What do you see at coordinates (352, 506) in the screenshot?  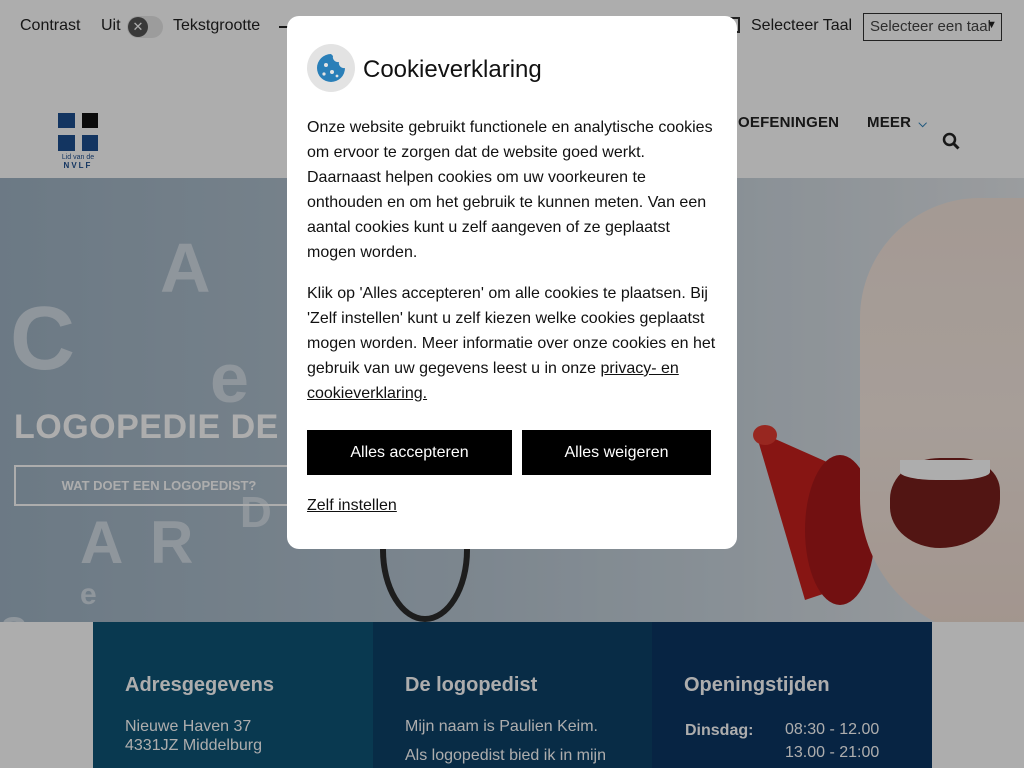 I see `self-configure-link: Zelf instellen` at bounding box center [352, 506].